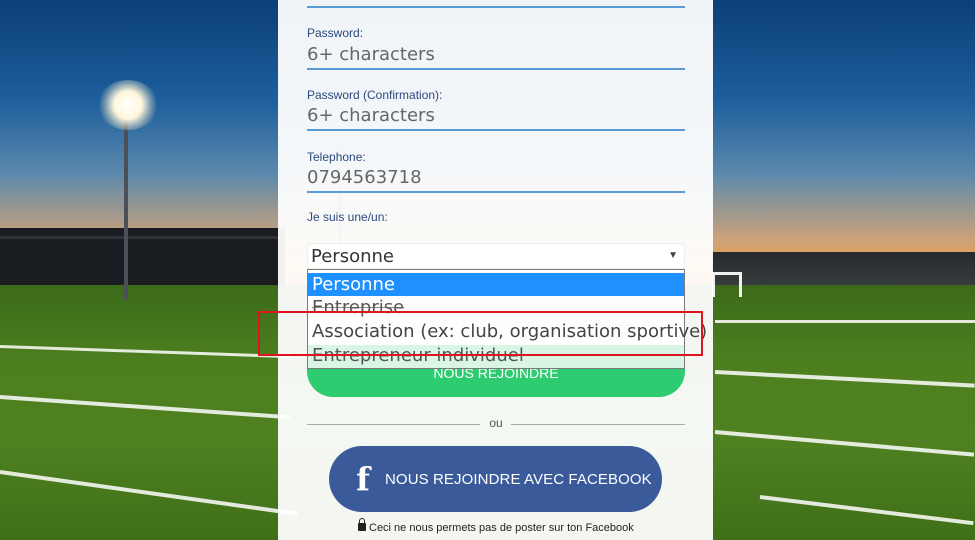  Describe the element at coordinates (371, 115) in the screenshot. I see `password-confirmation-input: 6+ characters` at that location.